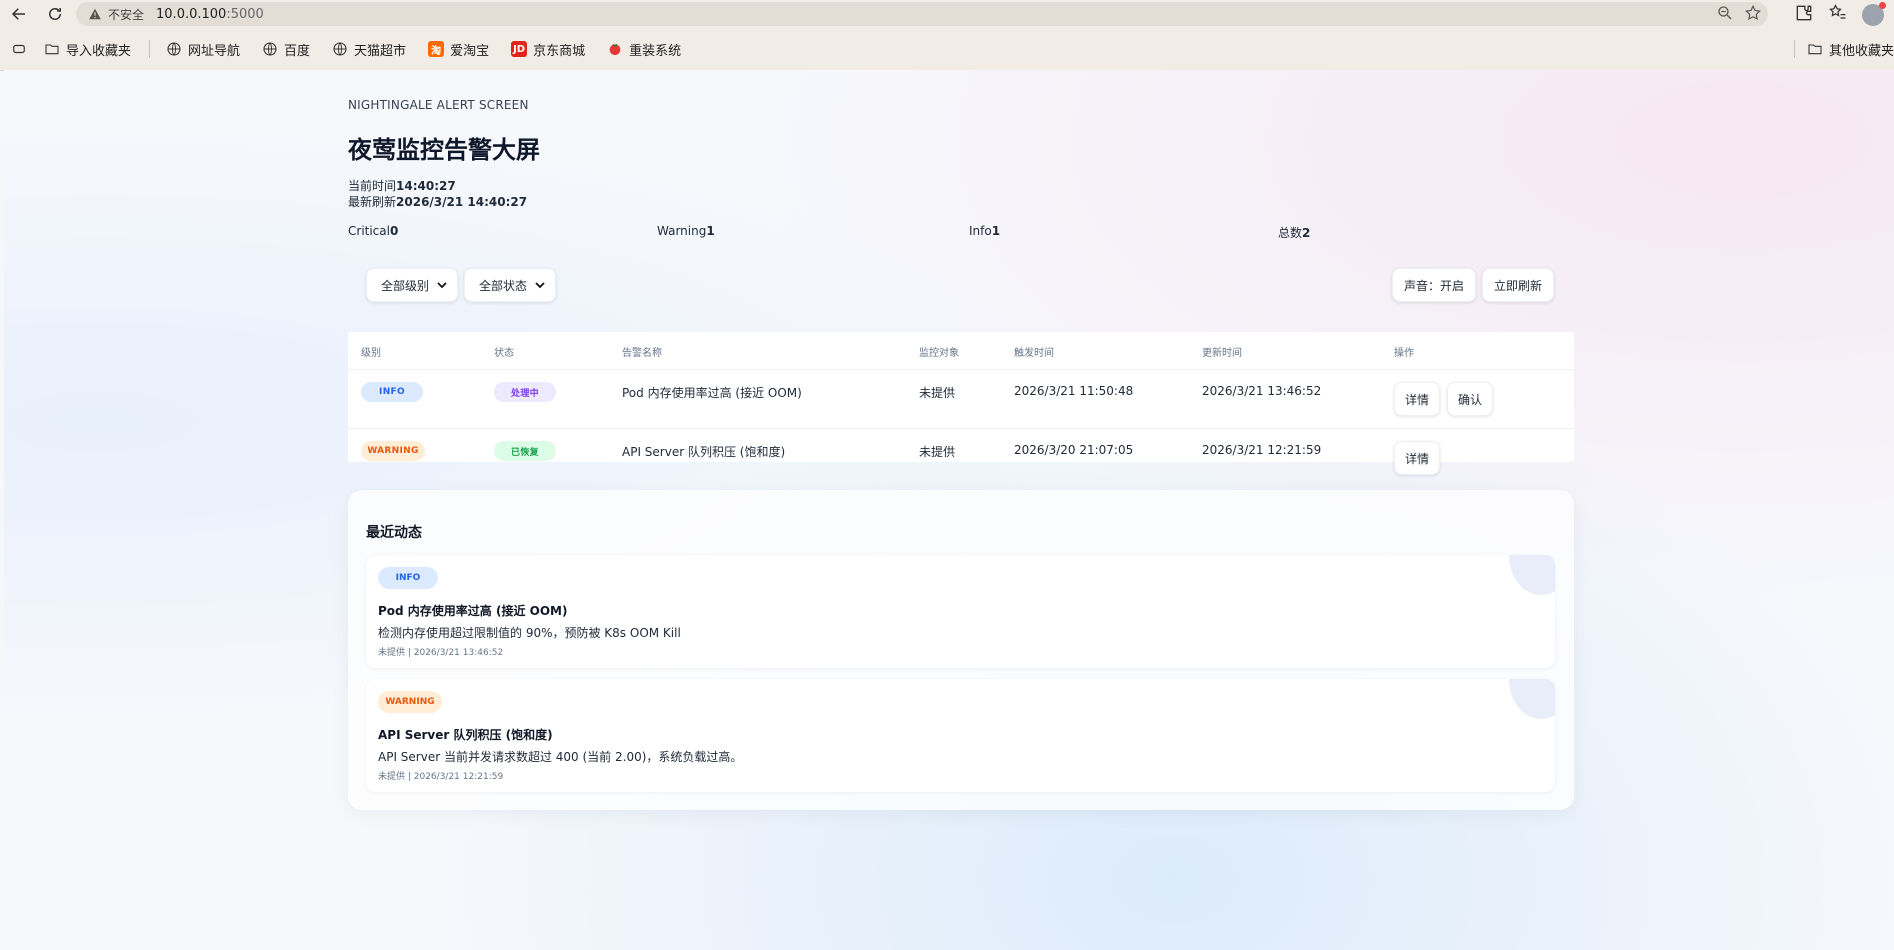 Image resolution: width=1894 pixels, height=950 pixels. What do you see at coordinates (655, 51) in the screenshot?
I see `bookmark-label: 重装系统` at bounding box center [655, 51].